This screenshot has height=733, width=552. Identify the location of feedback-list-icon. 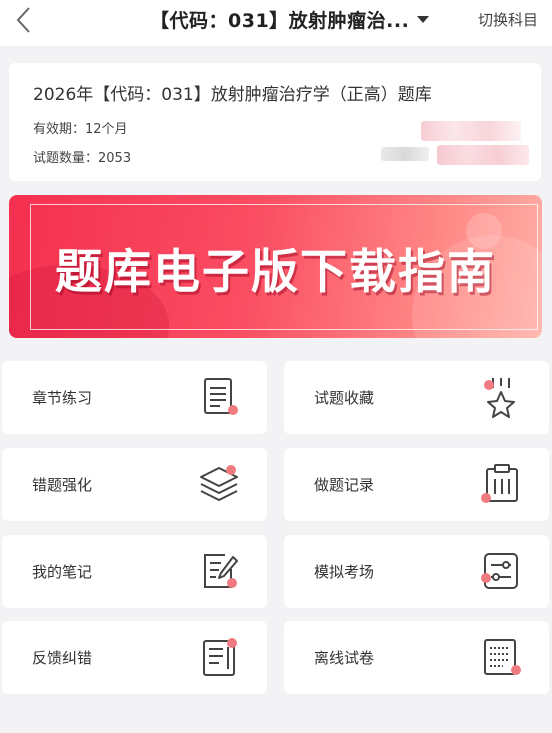
(220, 657).